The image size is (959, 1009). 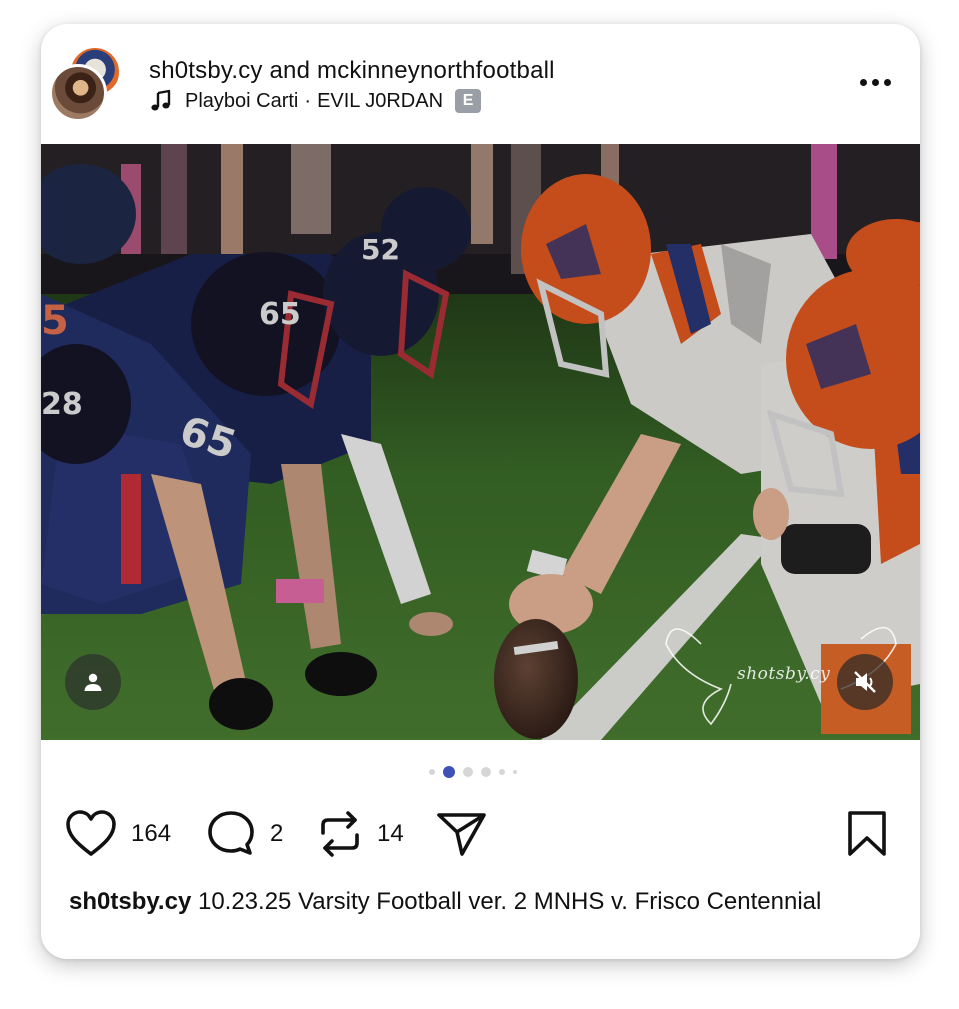 I want to click on authors-joiner: and, so click(x=290, y=70).